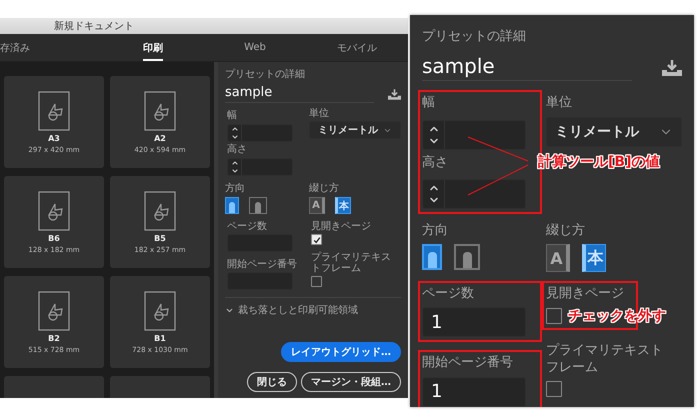 The image size is (700, 420). I want to click on preset-name: A2, so click(160, 138).